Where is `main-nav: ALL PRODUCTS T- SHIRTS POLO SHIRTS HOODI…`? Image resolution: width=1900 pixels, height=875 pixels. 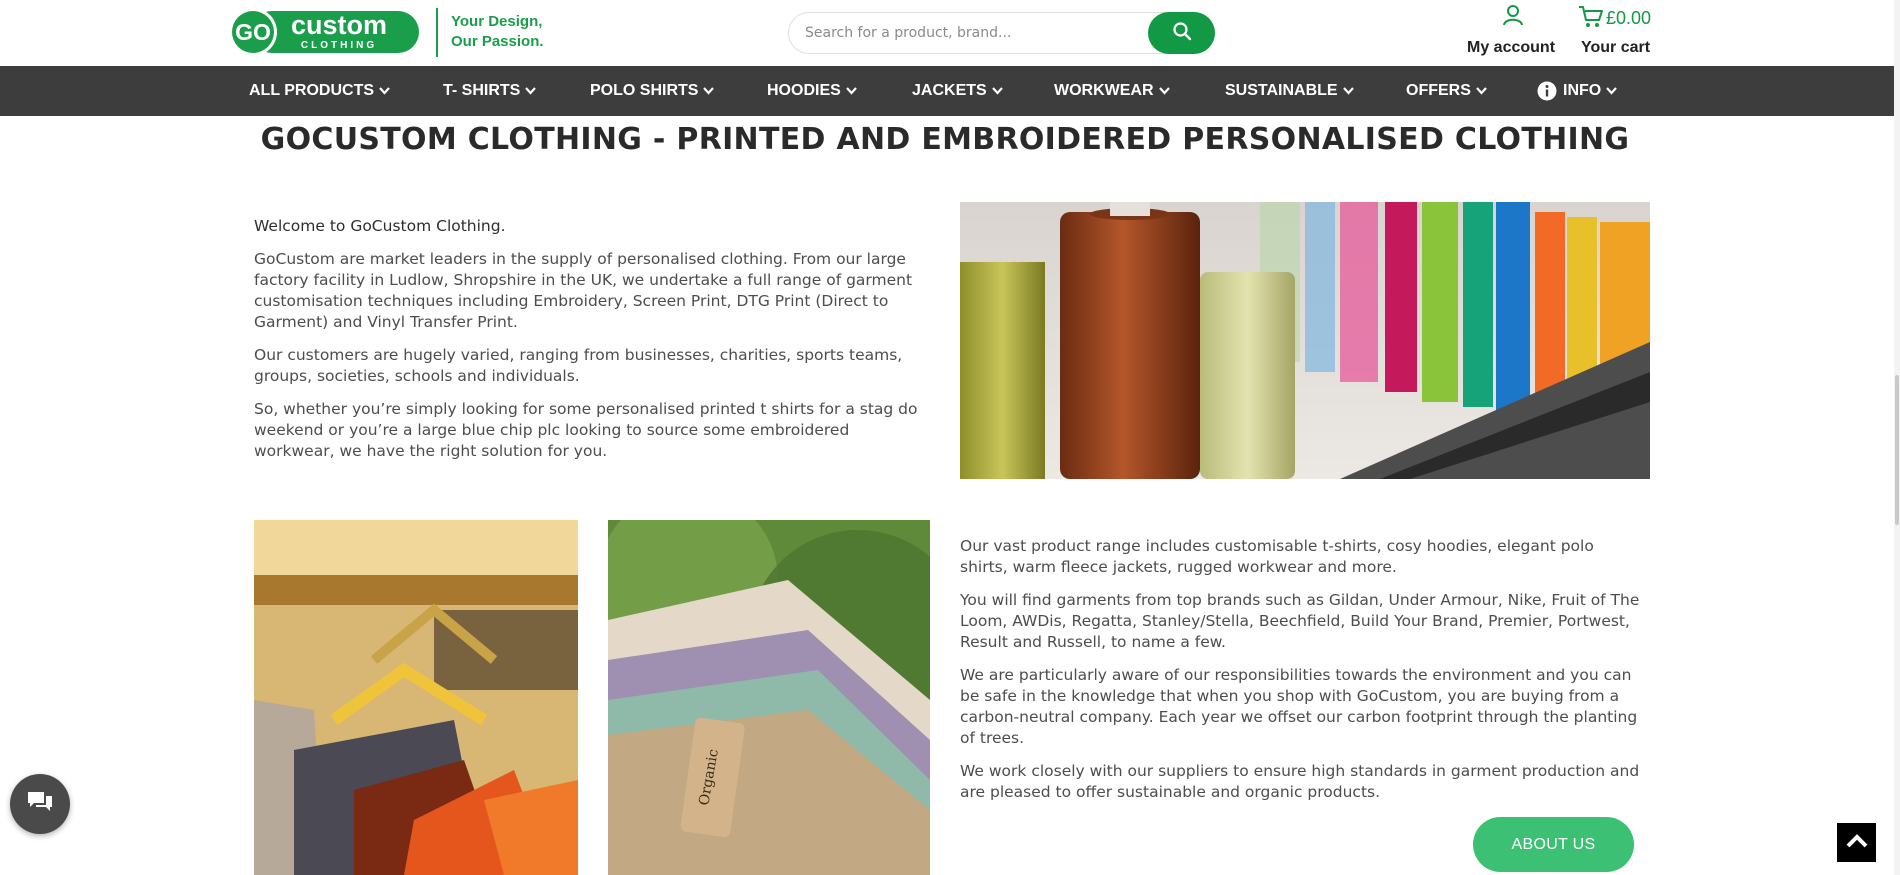 main-nav: ALL PRODUCTS T- SHIRTS POLO SHIRTS HOODI… is located at coordinates (947, 91).